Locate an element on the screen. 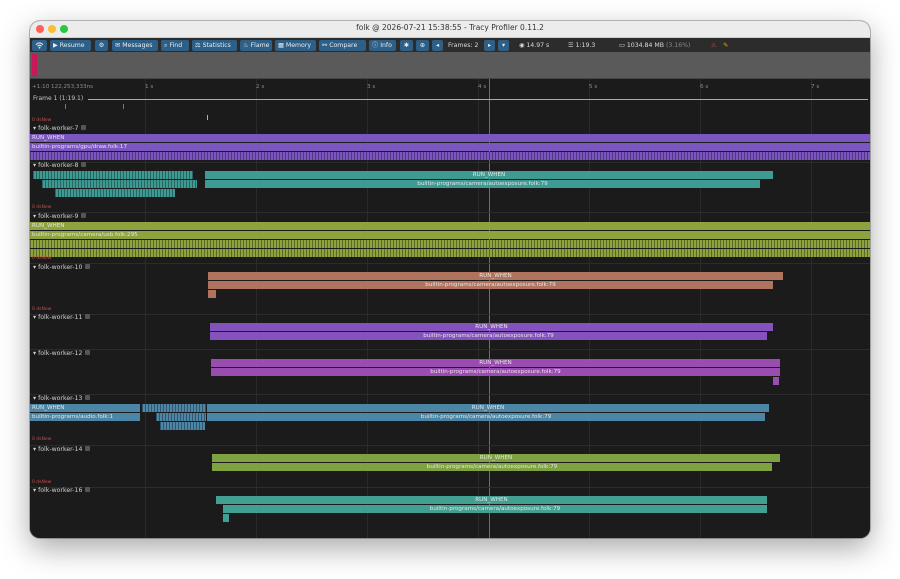 The width and height of the screenshot is (900, 579). frame-label: Frame 1 (1:19.1) is located at coordinates (58, 98).